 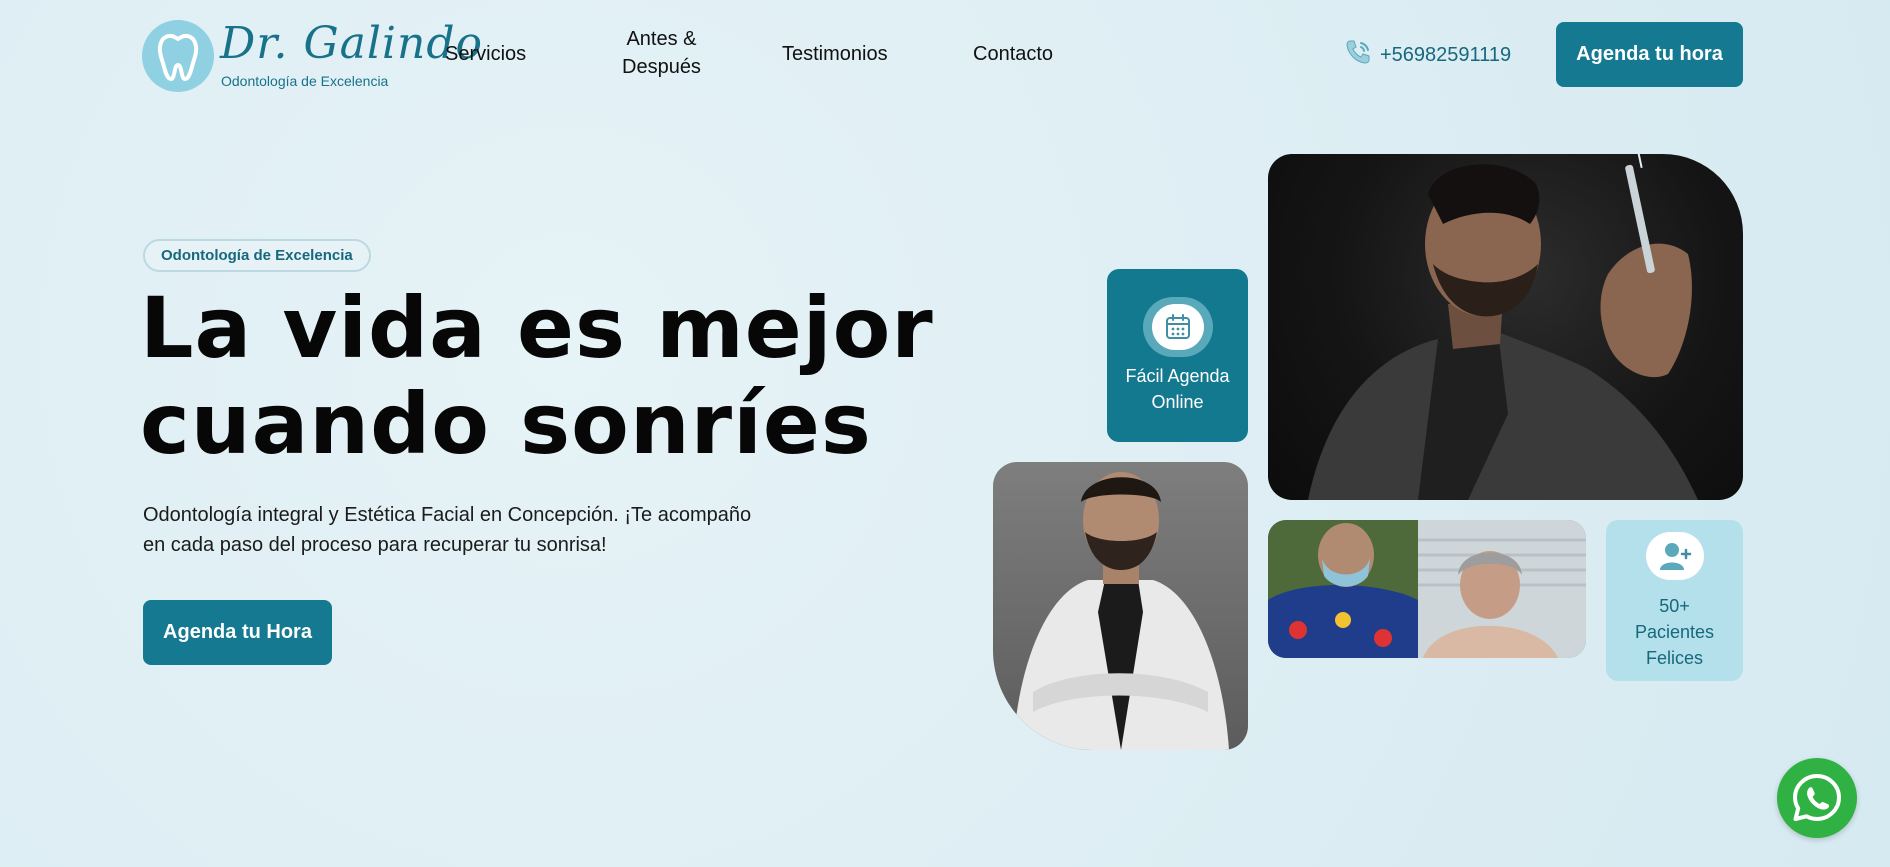 I want to click on nav-testimonios: Testimonios, so click(x=835, y=54).